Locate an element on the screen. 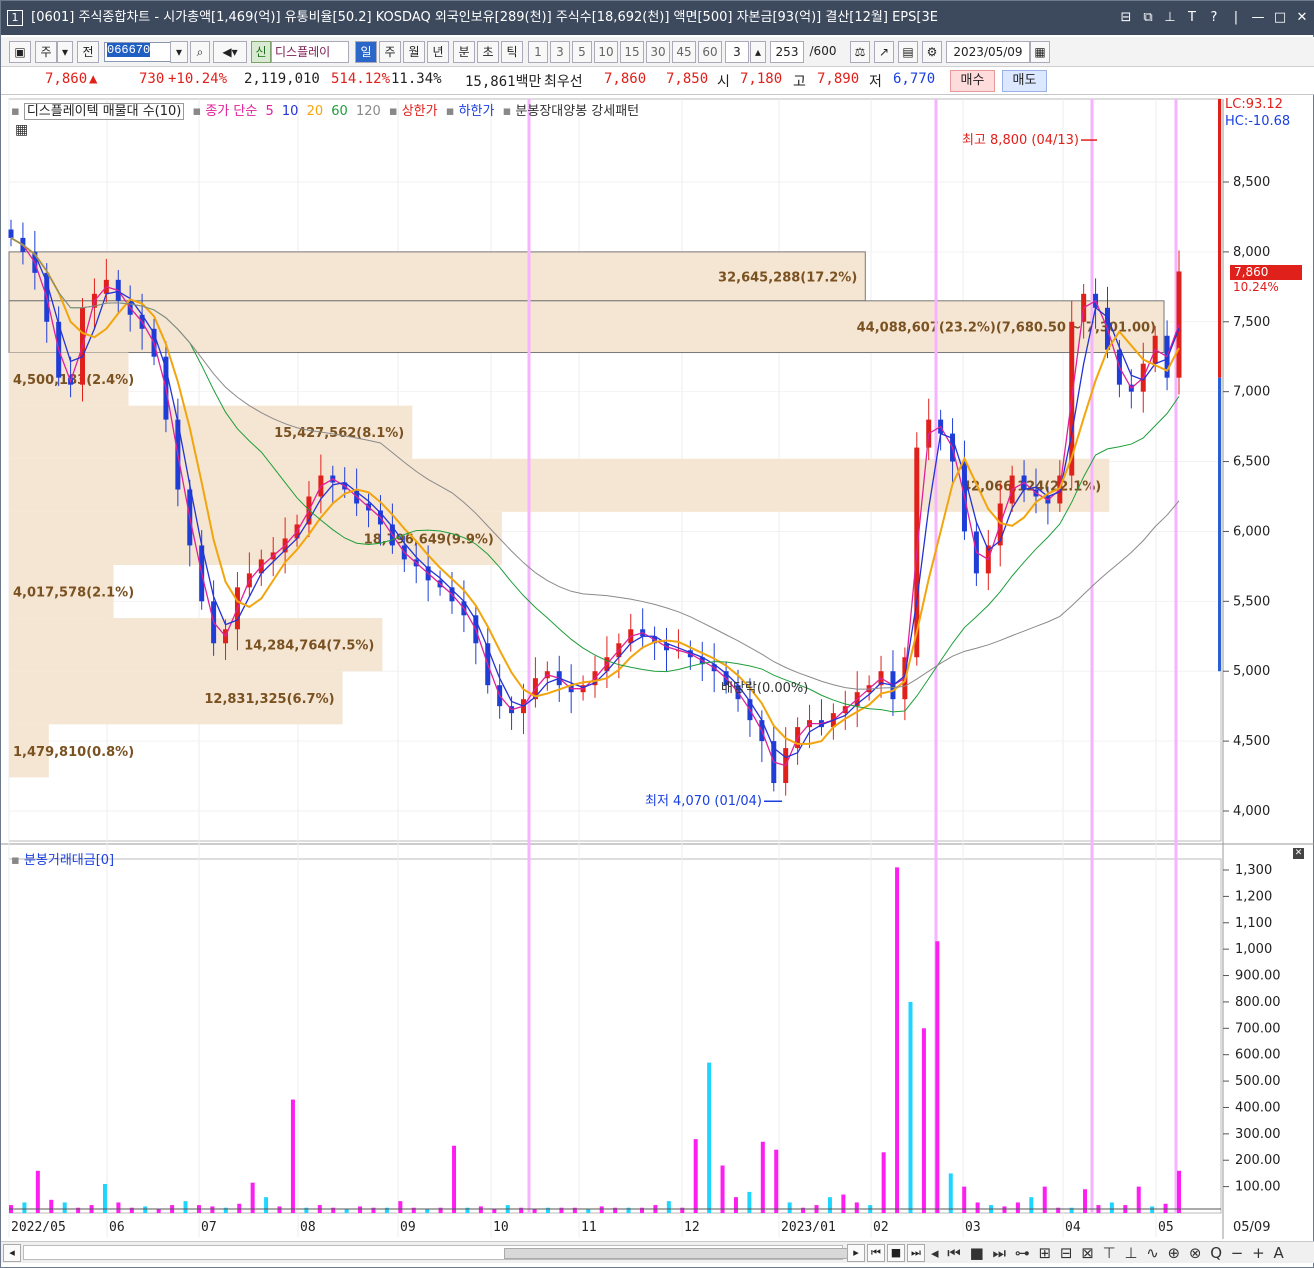 This screenshot has height=1268, width=1314. up-arrow-icon: ▲ is located at coordinates (93, 79).